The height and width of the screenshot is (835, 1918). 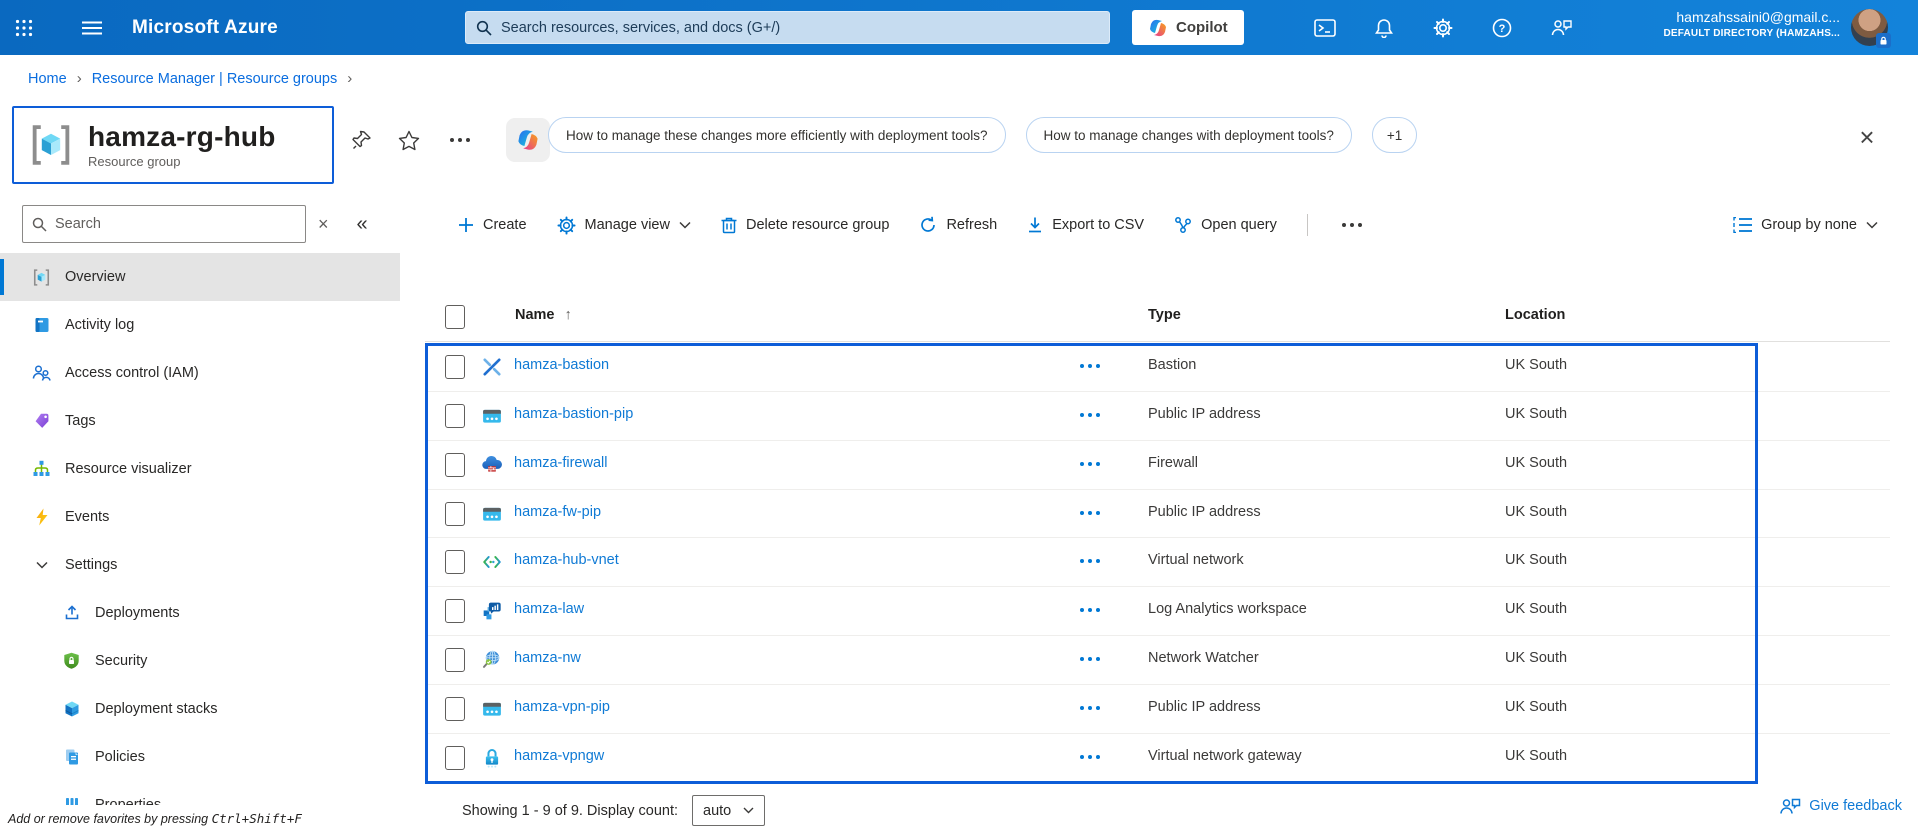 What do you see at coordinates (455, 317) in the screenshot?
I see `select-all-checkbox` at bounding box center [455, 317].